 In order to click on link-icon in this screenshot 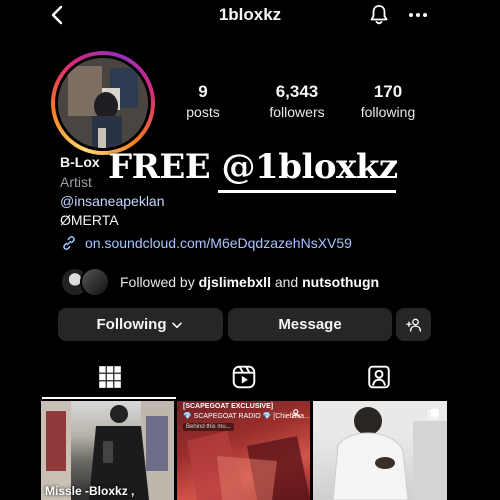, I will do `click(69, 243)`.